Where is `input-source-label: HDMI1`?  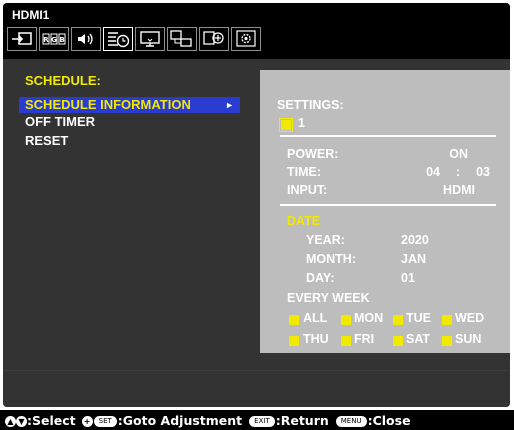
input-source-label: HDMI1 is located at coordinates (31, 15).